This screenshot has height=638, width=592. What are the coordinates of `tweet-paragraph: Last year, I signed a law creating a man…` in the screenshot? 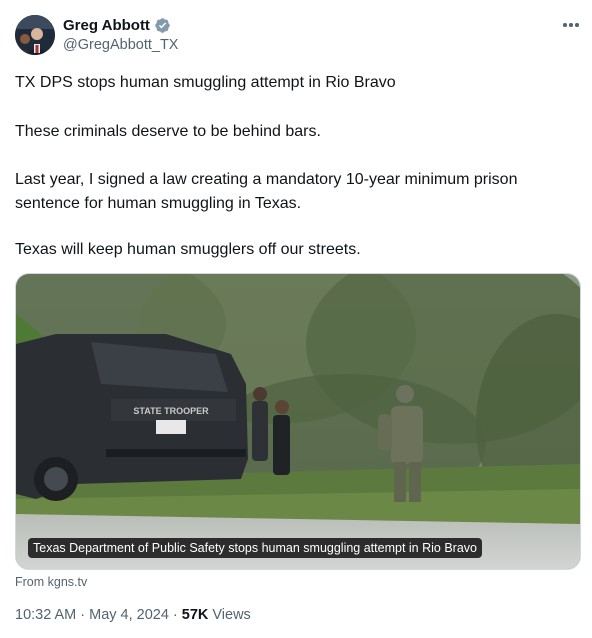 It's located at (266, 191).